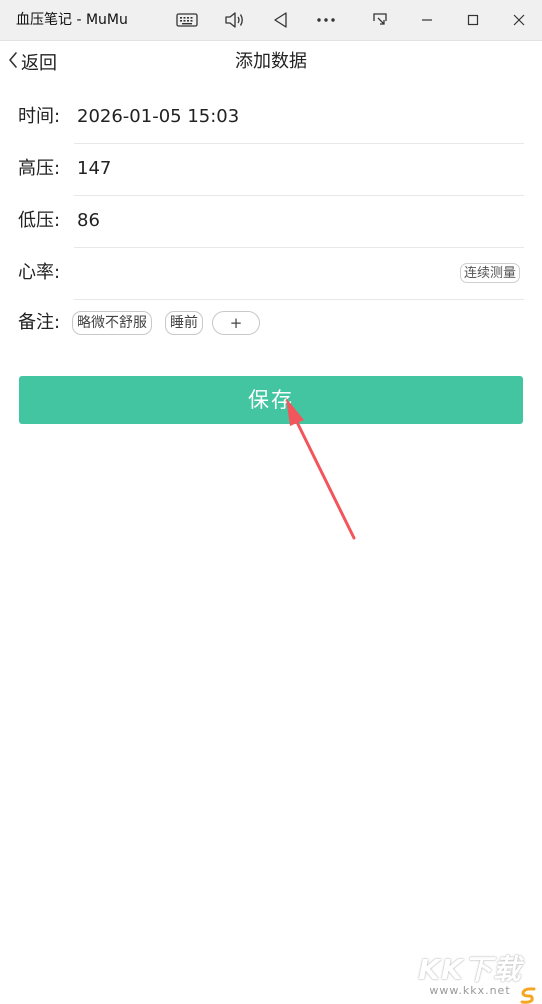 The height and width of the screenshot is (1004, 542). What do you see at coordinates (470, 969) in the screenshot?
I see `watermark-main: KK下载` at bounding box center [470, 969].